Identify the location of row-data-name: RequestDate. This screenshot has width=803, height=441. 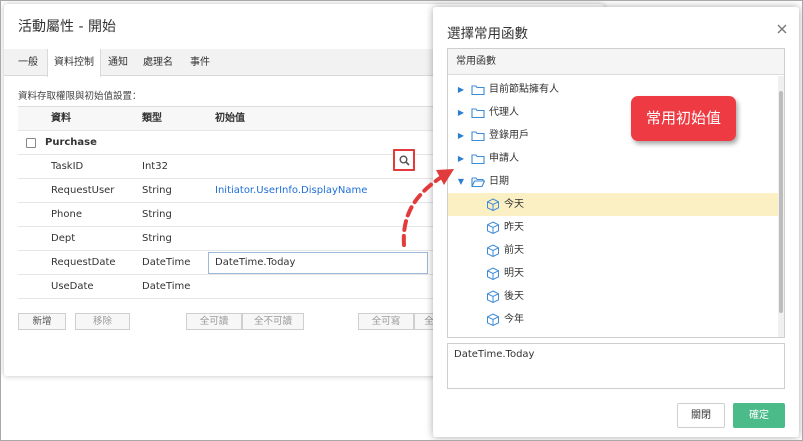
(83, 262).